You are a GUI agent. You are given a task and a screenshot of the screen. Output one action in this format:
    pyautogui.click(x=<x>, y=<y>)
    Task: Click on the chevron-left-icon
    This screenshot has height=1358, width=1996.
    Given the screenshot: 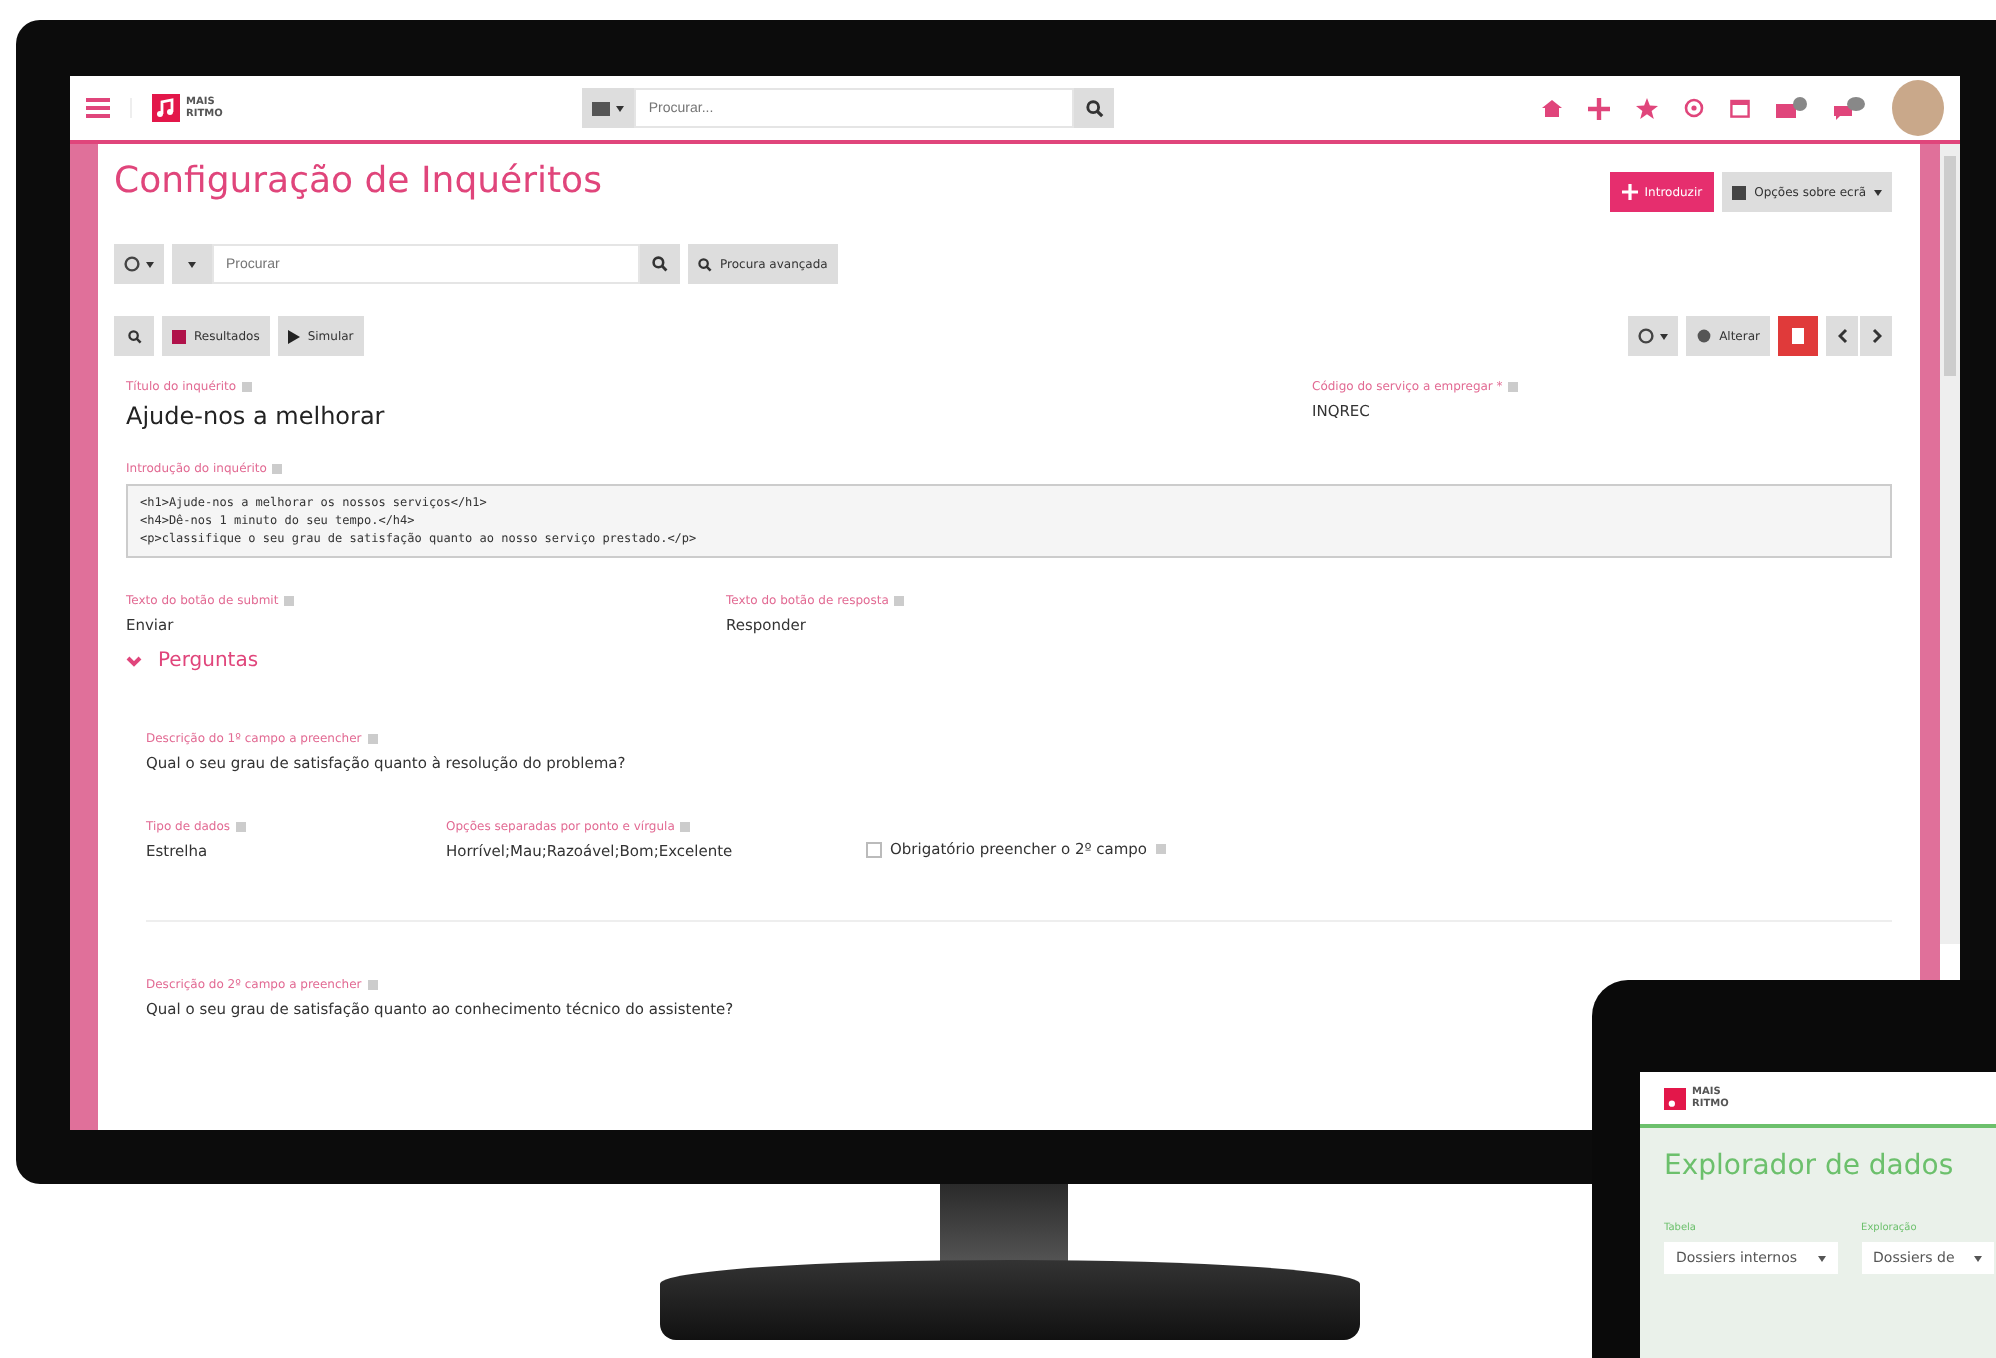 What is the action you would take?
    pyautogui.click(x=1842, y=336)
    